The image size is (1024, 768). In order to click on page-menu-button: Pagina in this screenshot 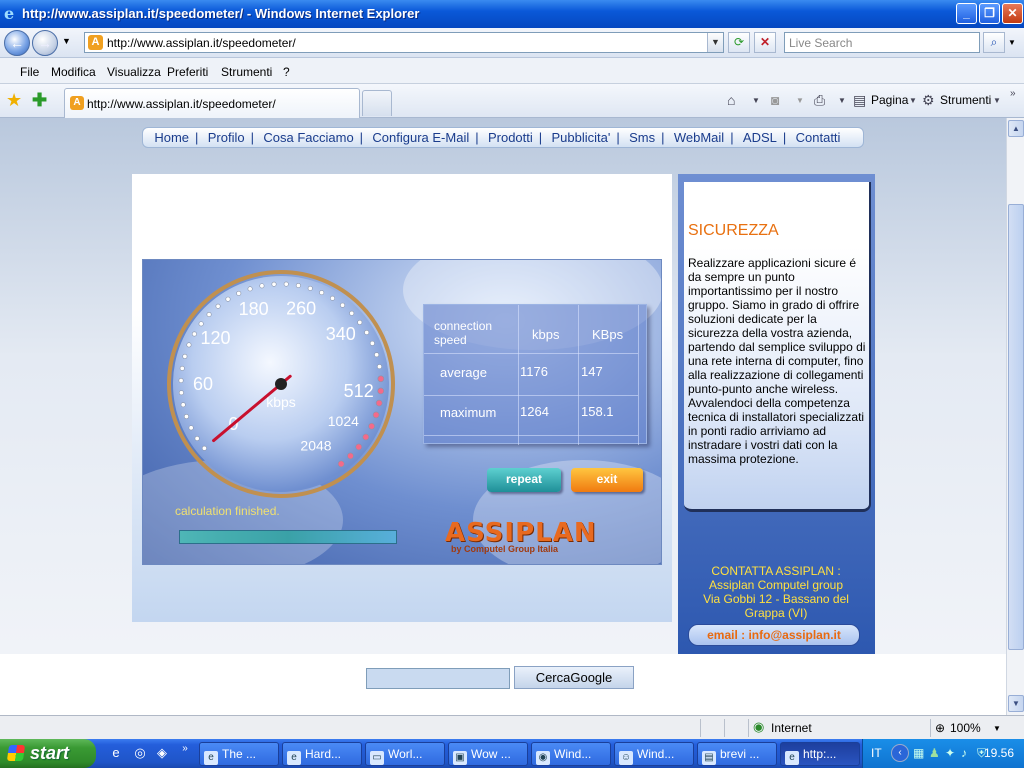, I will do `click(889, 100)`.